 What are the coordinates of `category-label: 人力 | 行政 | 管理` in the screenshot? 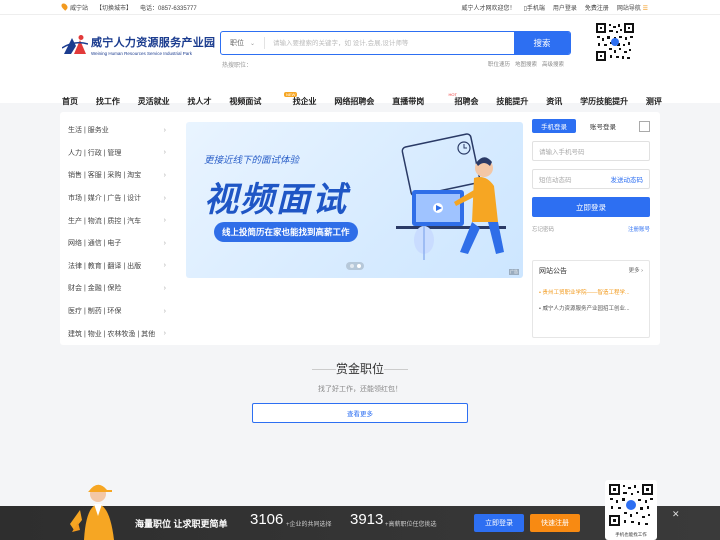 It's located at (95, 153).